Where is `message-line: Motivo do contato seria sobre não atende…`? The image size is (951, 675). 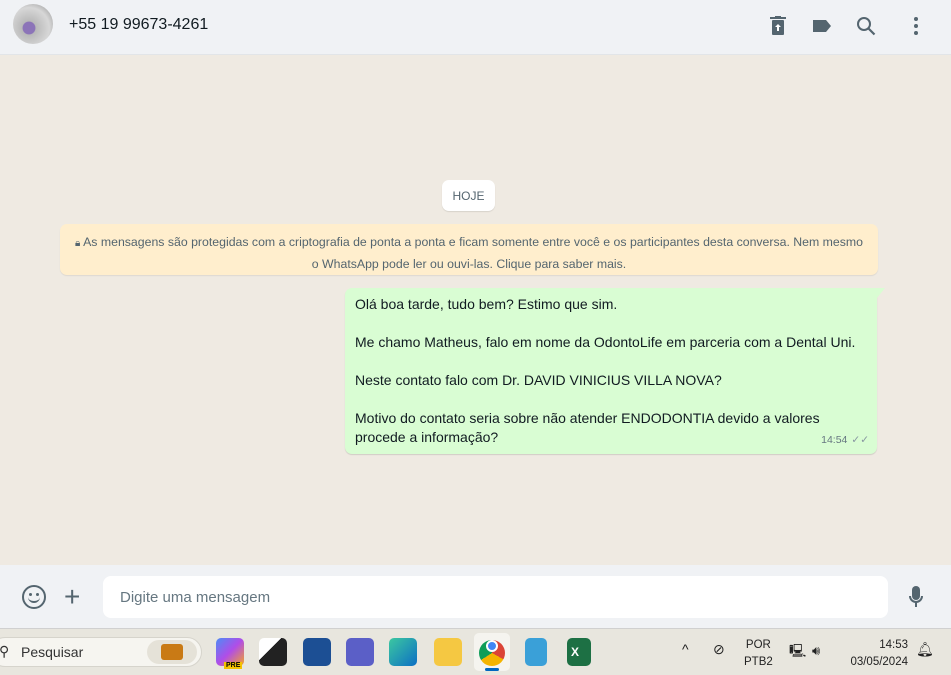 message-line: Motivo do contato seria sobre não atende… is located at coordinates (587, 427).